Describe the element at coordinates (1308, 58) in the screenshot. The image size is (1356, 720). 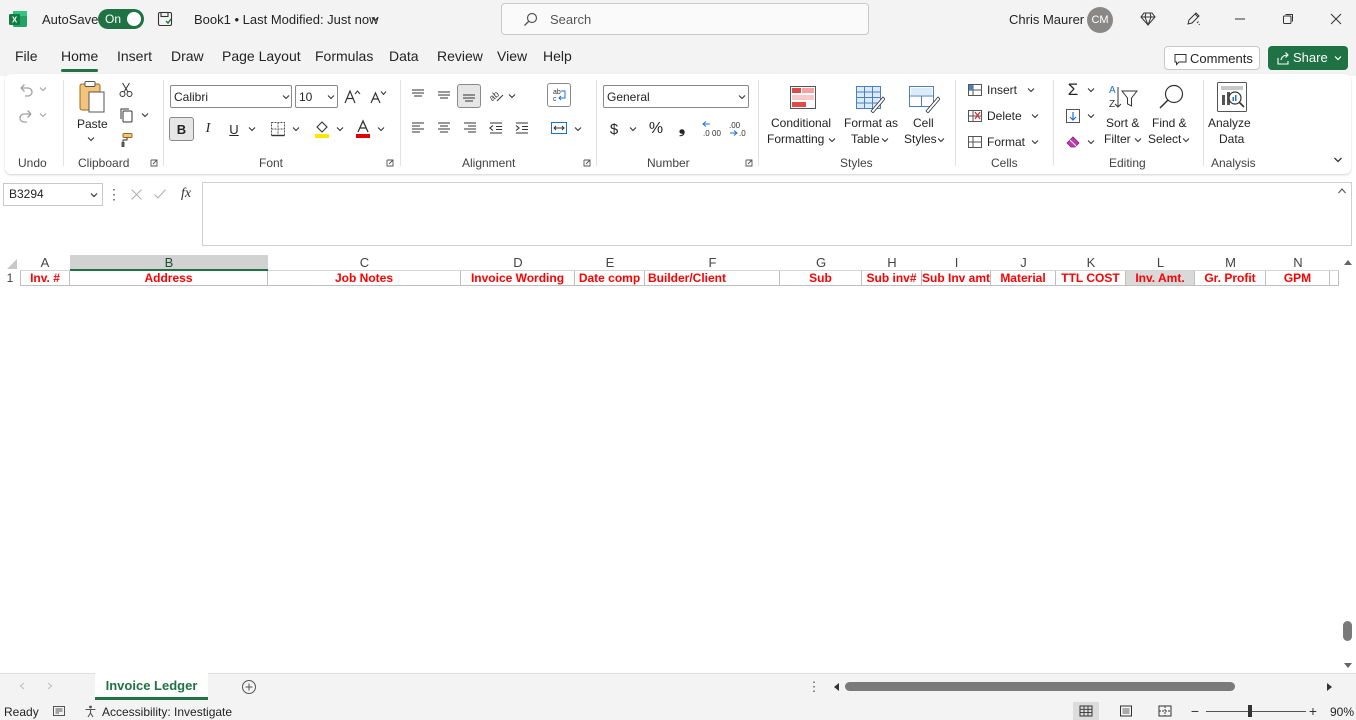
I see `share-button: Share` at that location.